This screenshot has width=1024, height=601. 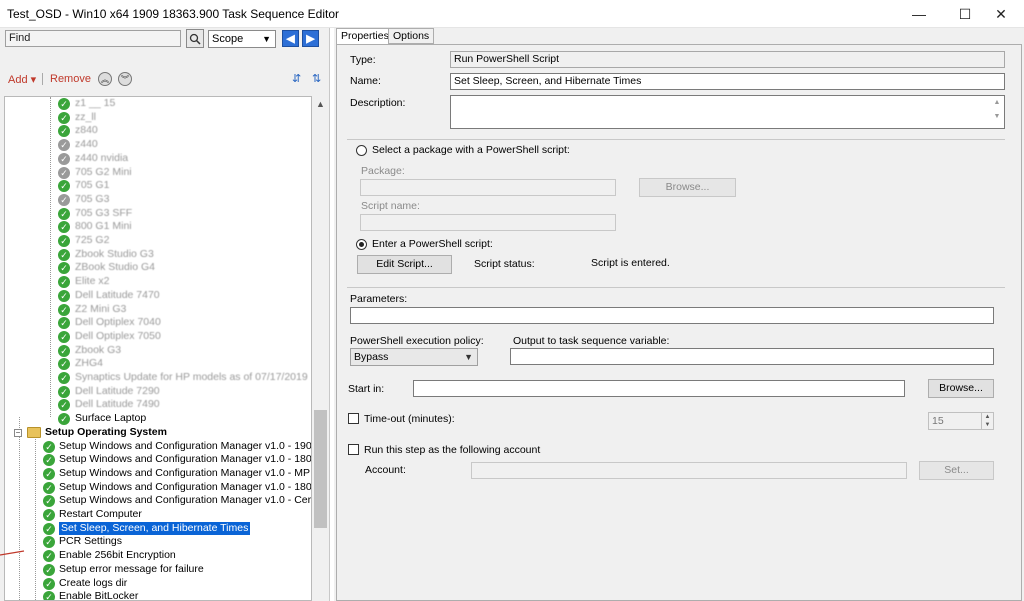 I want to click on tree-item: ✓ Enable 256bit Encryption, so click(x=155, y=556).